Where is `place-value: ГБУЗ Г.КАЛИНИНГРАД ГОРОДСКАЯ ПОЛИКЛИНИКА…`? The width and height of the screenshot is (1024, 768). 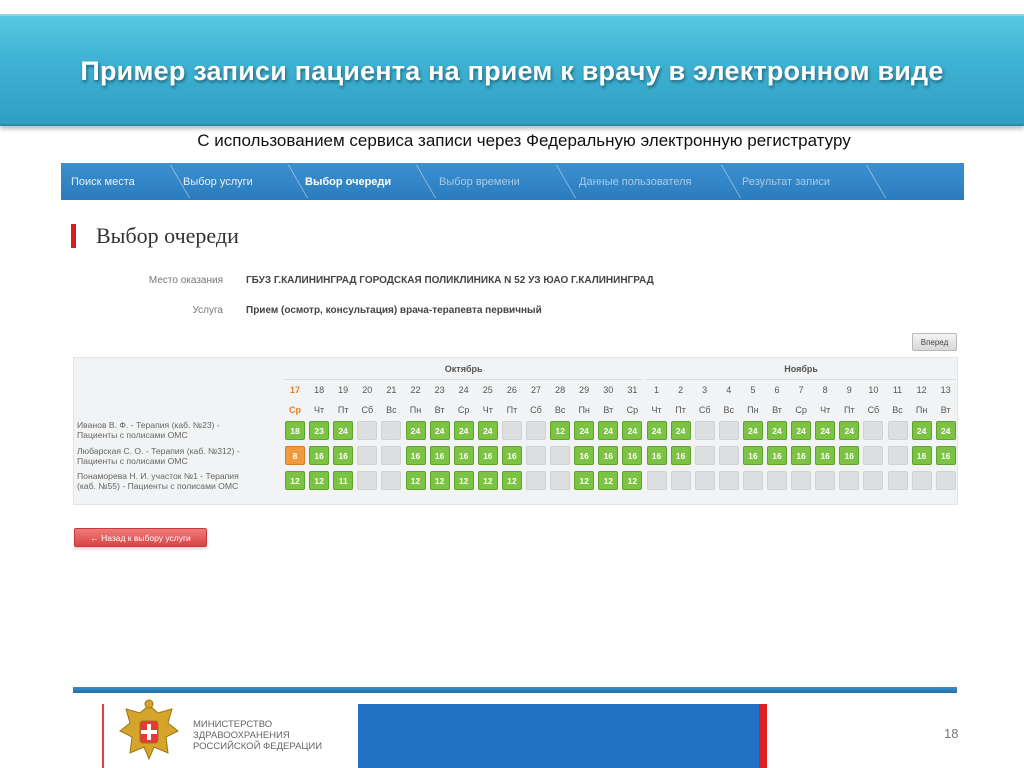 place-value: ГБУЗ Г.КАЛИНИНГРАД ГОРОДСКАЯ ПОЛИКЛИНИКА… is located at coordinates (450, 280).